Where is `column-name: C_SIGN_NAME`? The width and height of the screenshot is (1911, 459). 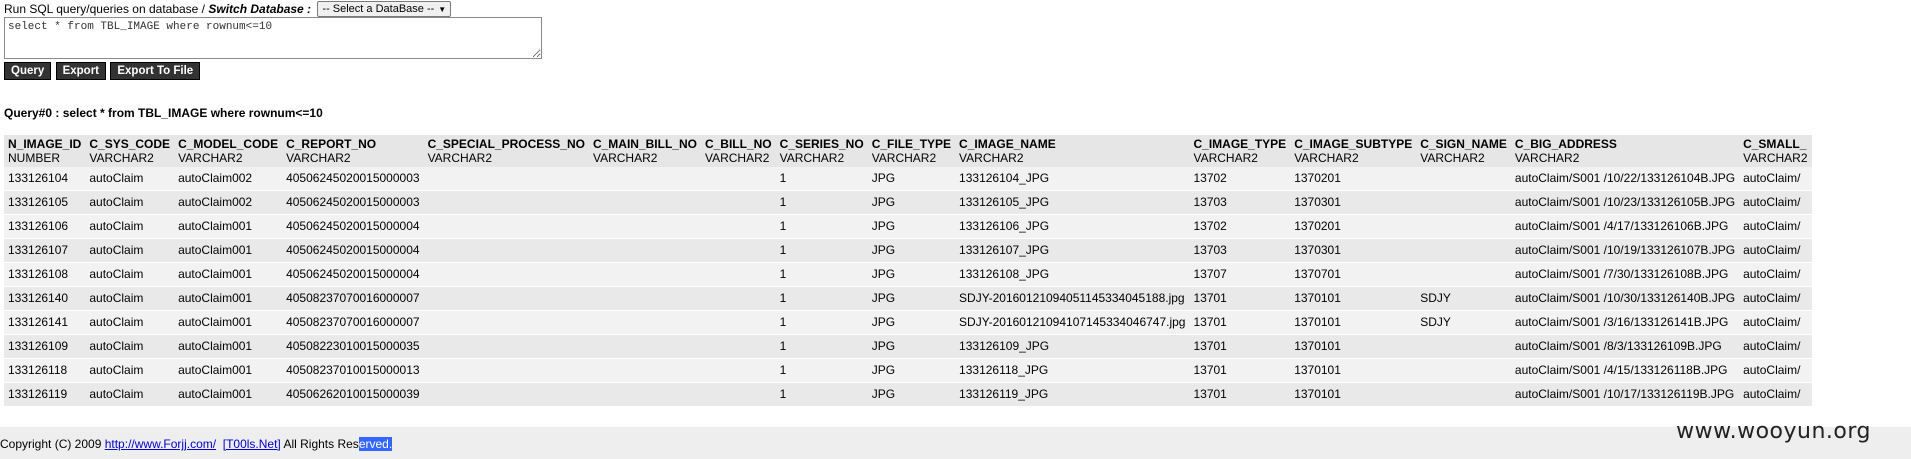 column-name: C_SIGN_NAME is located at coordinates (1463, 144).